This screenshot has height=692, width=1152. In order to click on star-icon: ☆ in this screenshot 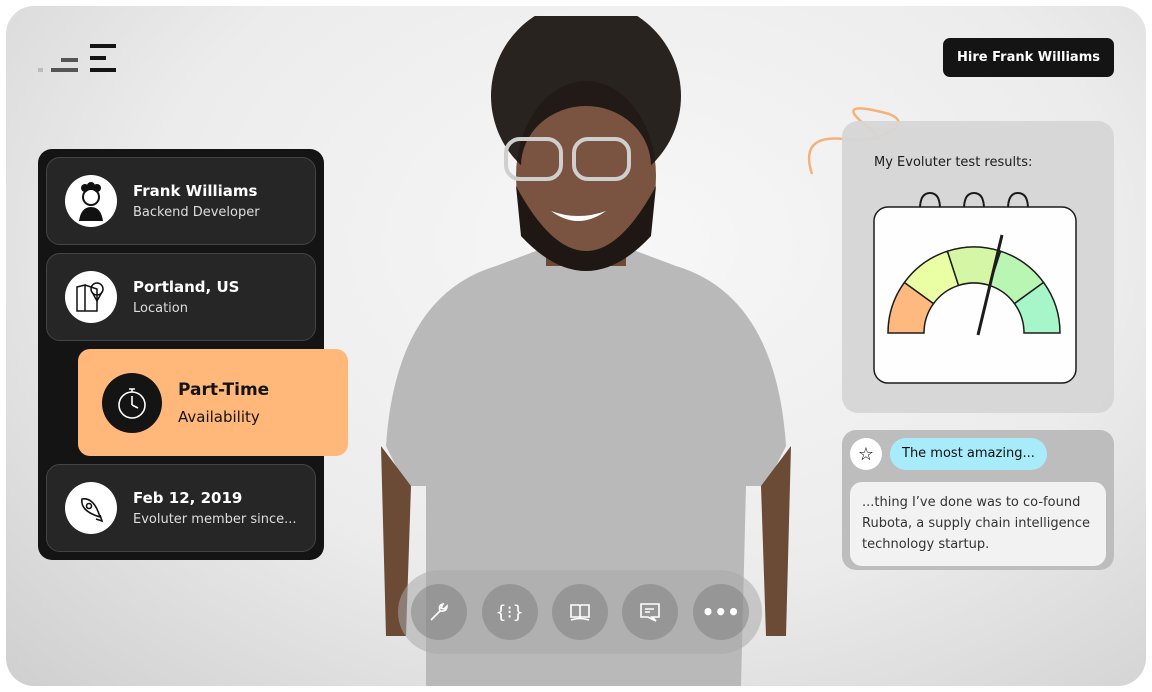, I will do `click(866, 454)`.